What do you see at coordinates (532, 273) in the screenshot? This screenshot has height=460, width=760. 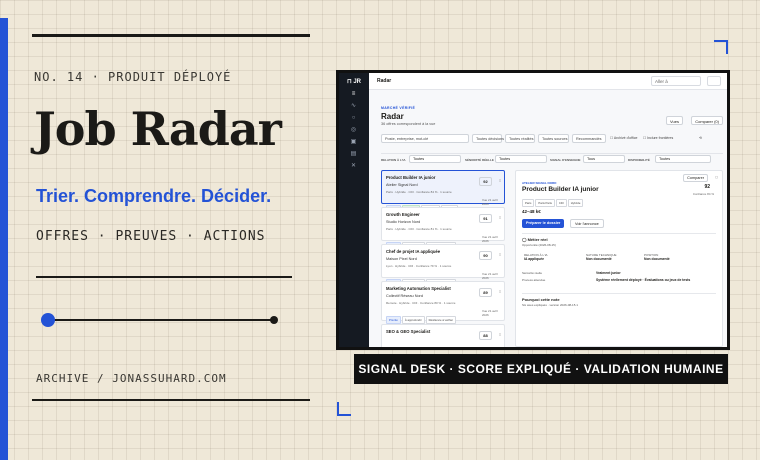 I see `seniority-field: Séniorité réelle` at bounding box center [532, 273].